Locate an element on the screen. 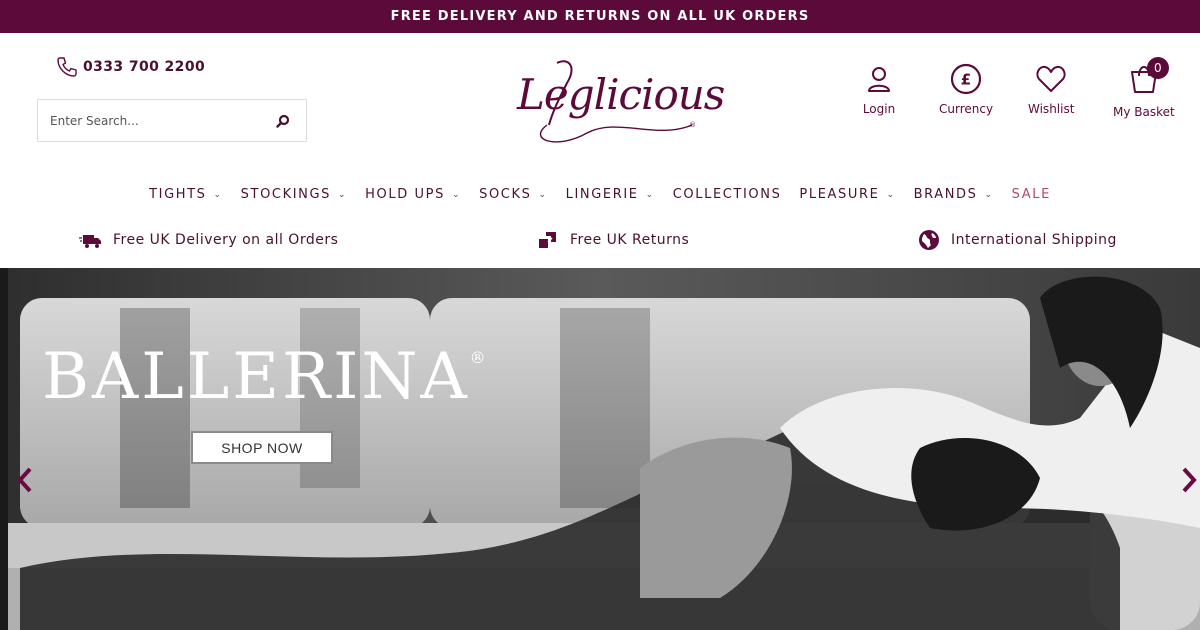  search-box is located at coordinates (172, 120).